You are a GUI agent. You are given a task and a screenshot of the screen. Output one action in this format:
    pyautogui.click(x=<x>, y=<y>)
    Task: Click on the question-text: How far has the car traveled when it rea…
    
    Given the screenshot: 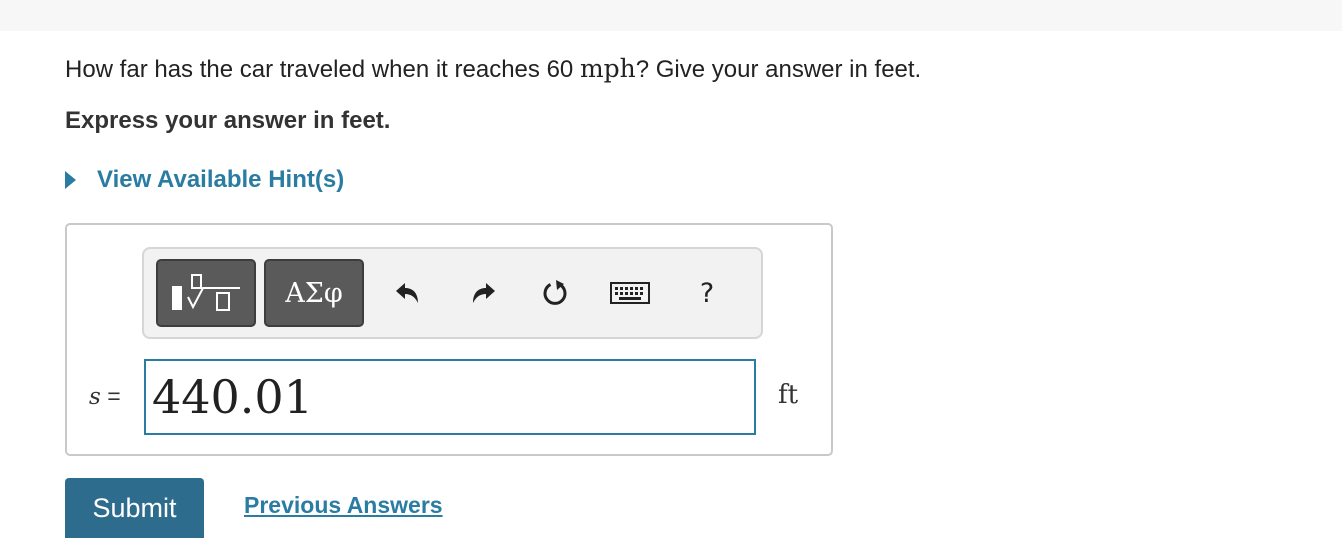 What is the action you would take?
    pyautogui.click(x=493, y=69)
    